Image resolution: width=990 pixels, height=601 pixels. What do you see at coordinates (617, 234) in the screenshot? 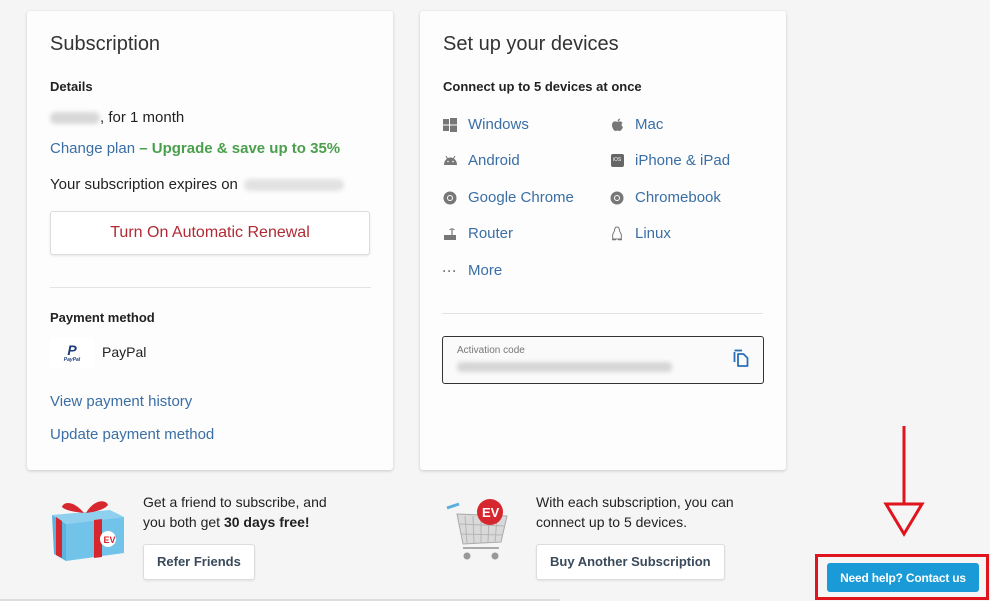
I see `linux-icon` at bounding box center [617, 234].